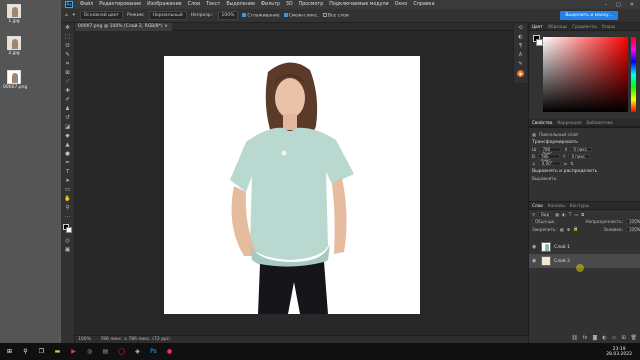  What do you see at coordinates (521, 46) in the screenshot?
I see `paragraph-icon: ¶` at bounding box center [521, 46].